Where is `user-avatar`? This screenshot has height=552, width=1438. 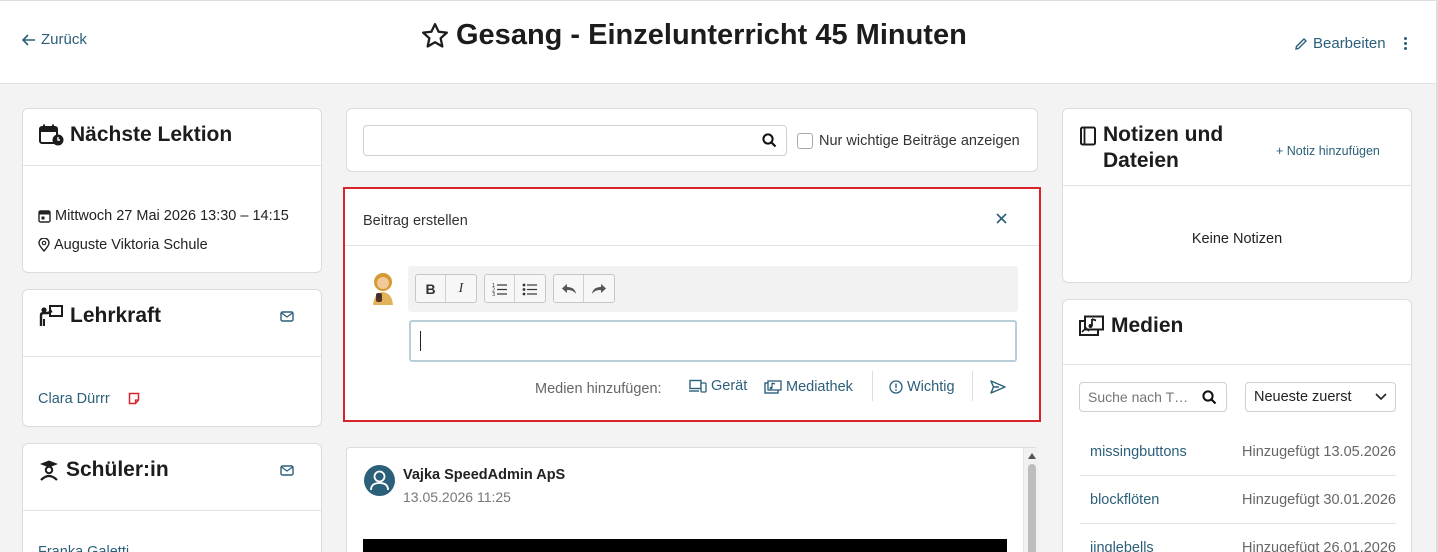
user-avatar is located at coordinates (383, 289).